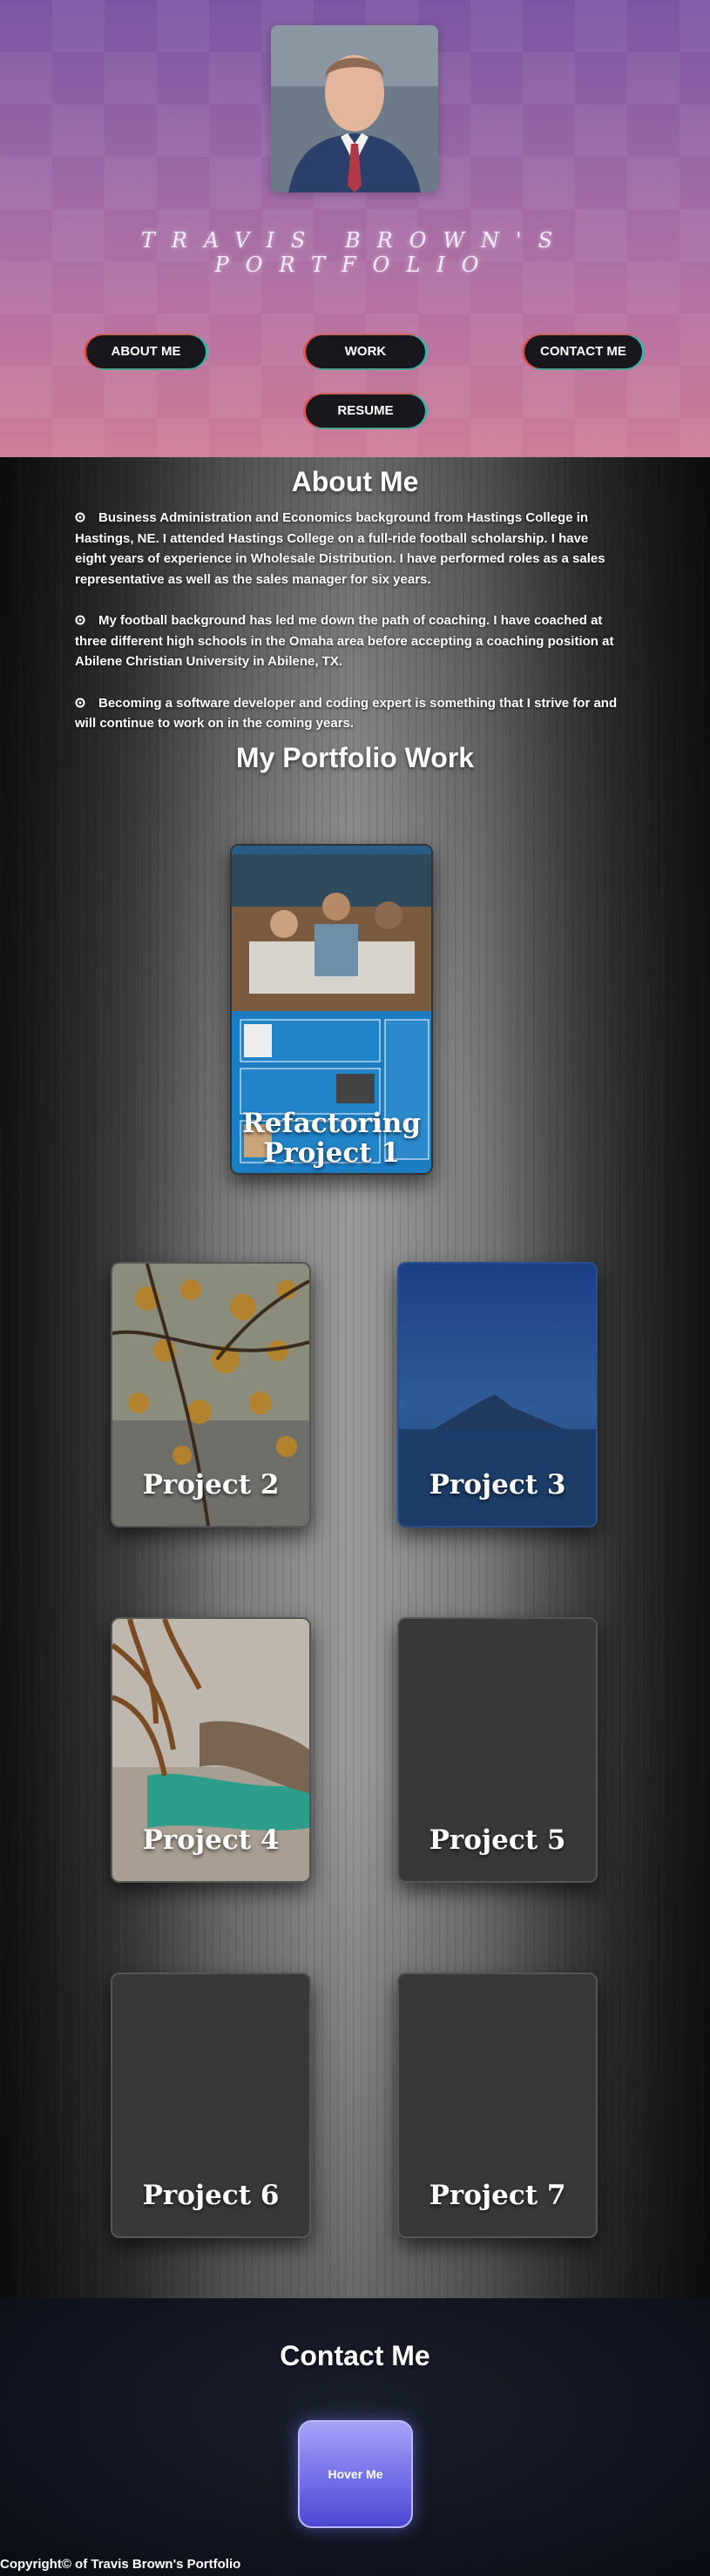 The height and width of the screenshot is (2576, 710). Describe the element at coordinates (211, 2196) in the screenshot. I see `project-6-label: Project 6` at that location.